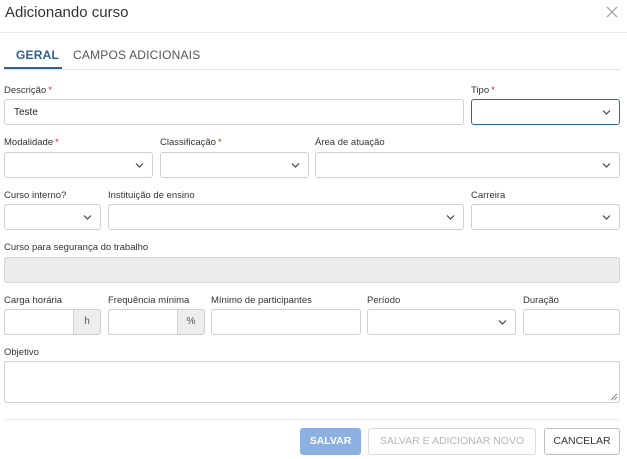  What do you see at coordinates (441, 322) in the screenshot?
I see `periodo-select` at bounding box center [441, 322].